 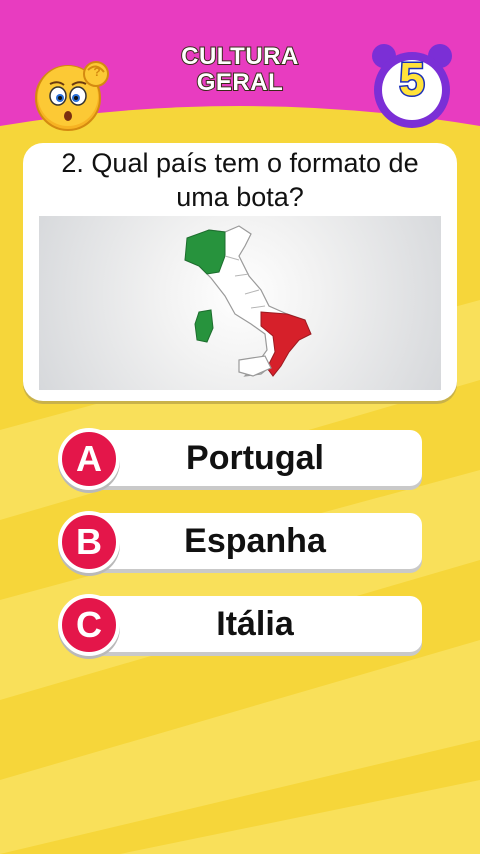 What do you see at coordinates (248, 301) in the screenshot?
I see `italy-map-icon` at bounding box center [248, 301].